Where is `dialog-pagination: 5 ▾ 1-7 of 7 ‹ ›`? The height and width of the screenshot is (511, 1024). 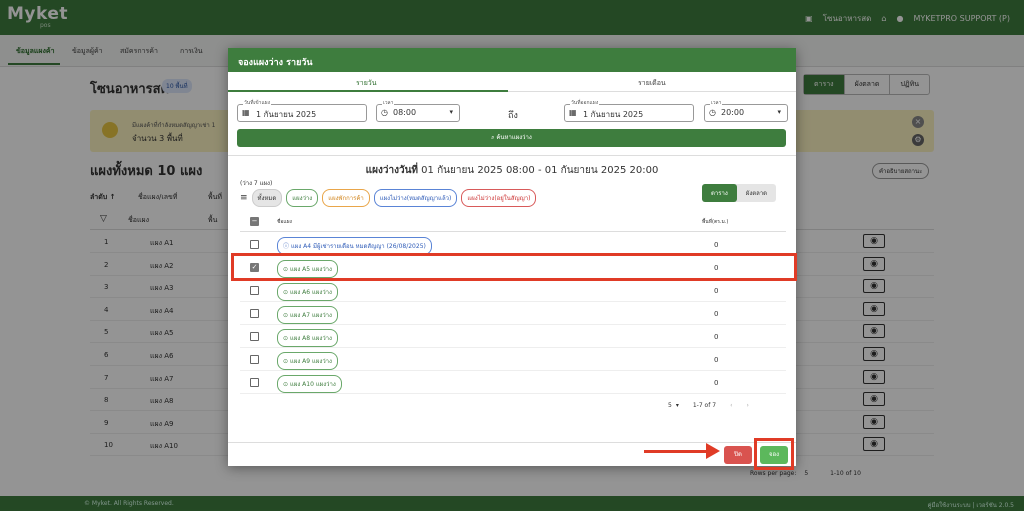 dialog-pagination: 5 ▾ 1-7 of 7 ‹ › is located at coordinates (708, 405).